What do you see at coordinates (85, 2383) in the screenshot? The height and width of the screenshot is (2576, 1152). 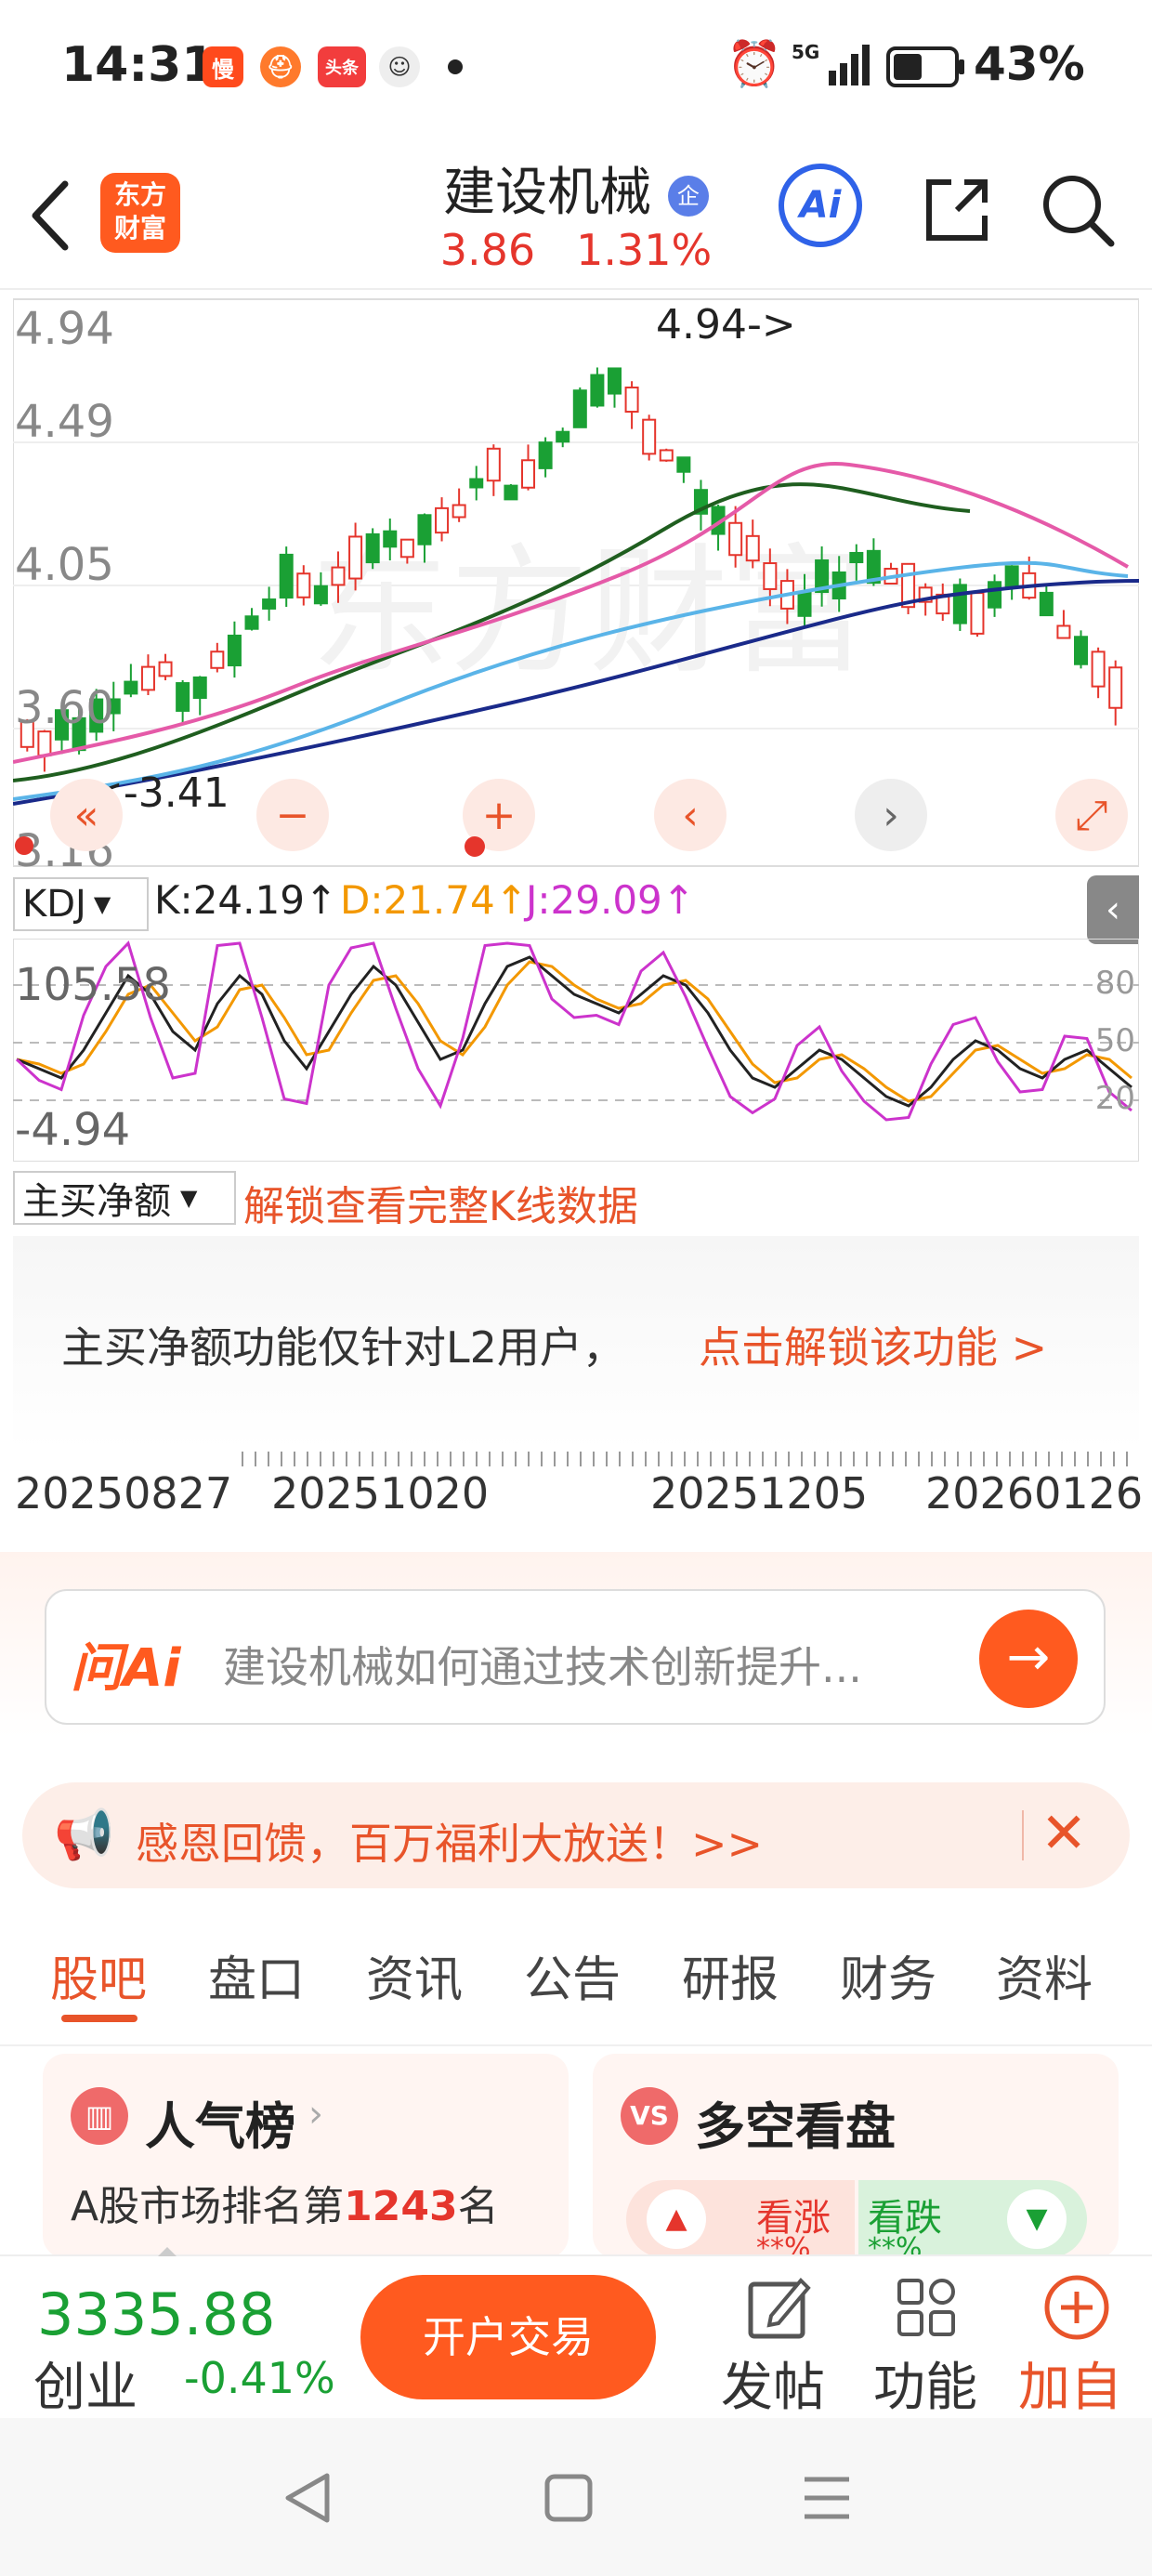 I see `index-name: 创业` at bounding box center [85, 2383].